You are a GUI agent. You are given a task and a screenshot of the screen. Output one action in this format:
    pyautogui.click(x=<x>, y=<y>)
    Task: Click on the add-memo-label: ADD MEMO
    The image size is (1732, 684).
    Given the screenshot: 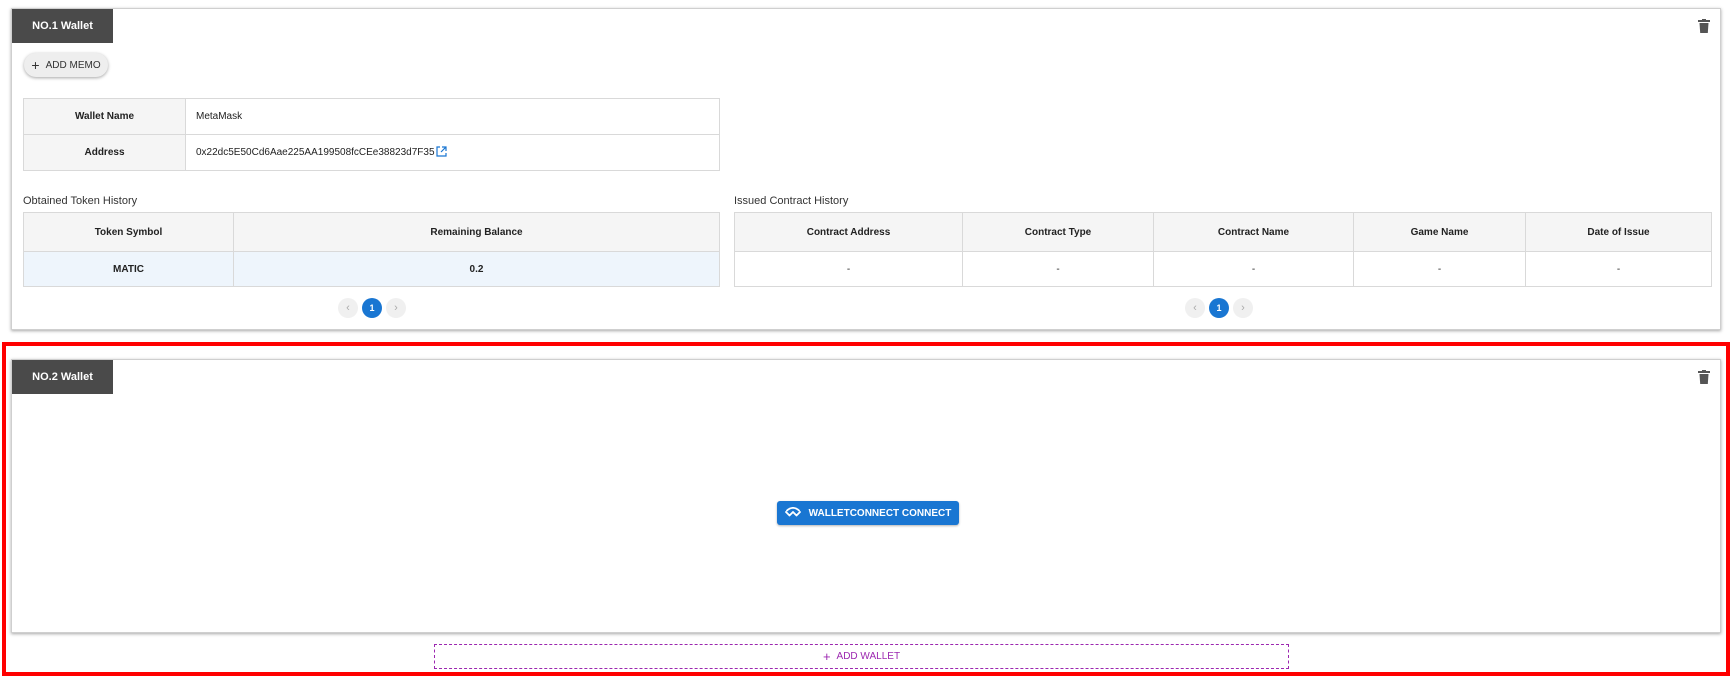 What is the action you would take?
    pyautogui.click(x=73, y=65)
    